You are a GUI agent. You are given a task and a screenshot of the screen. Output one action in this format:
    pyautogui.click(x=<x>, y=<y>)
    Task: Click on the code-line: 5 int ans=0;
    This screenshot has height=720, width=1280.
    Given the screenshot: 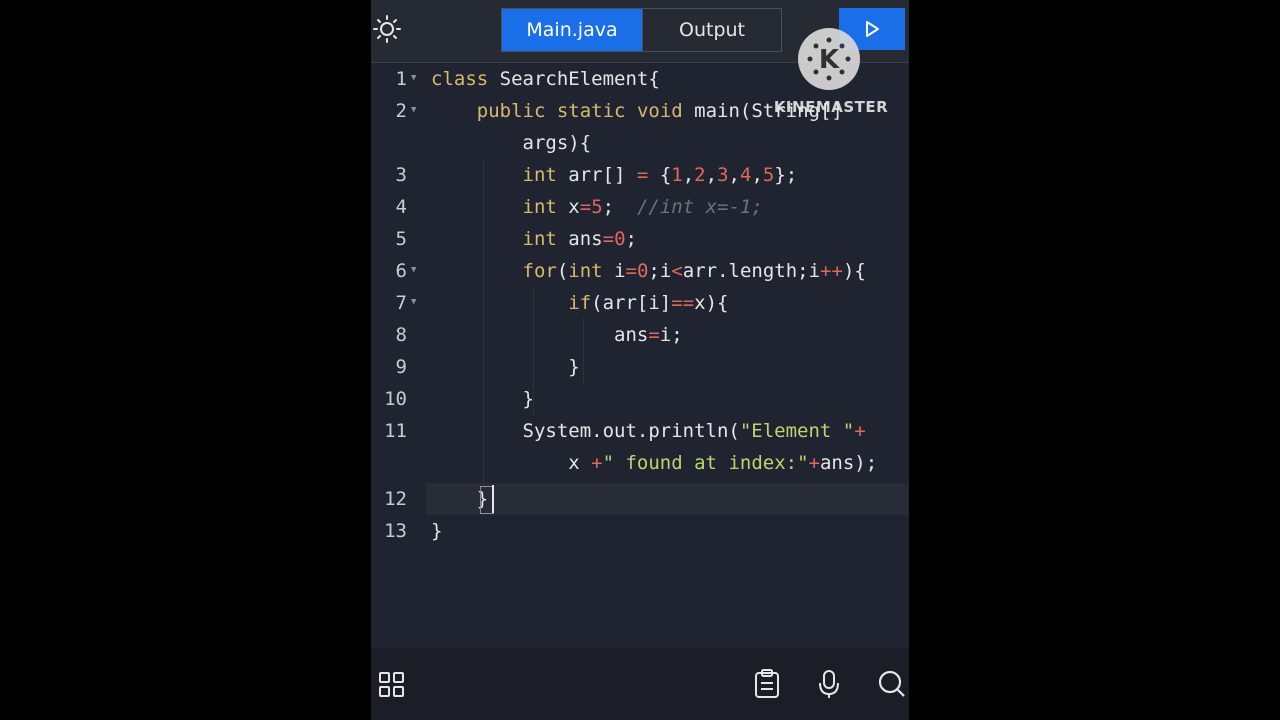 What is the action you would take?
    pyautogui.click(x=640, y=239)
    